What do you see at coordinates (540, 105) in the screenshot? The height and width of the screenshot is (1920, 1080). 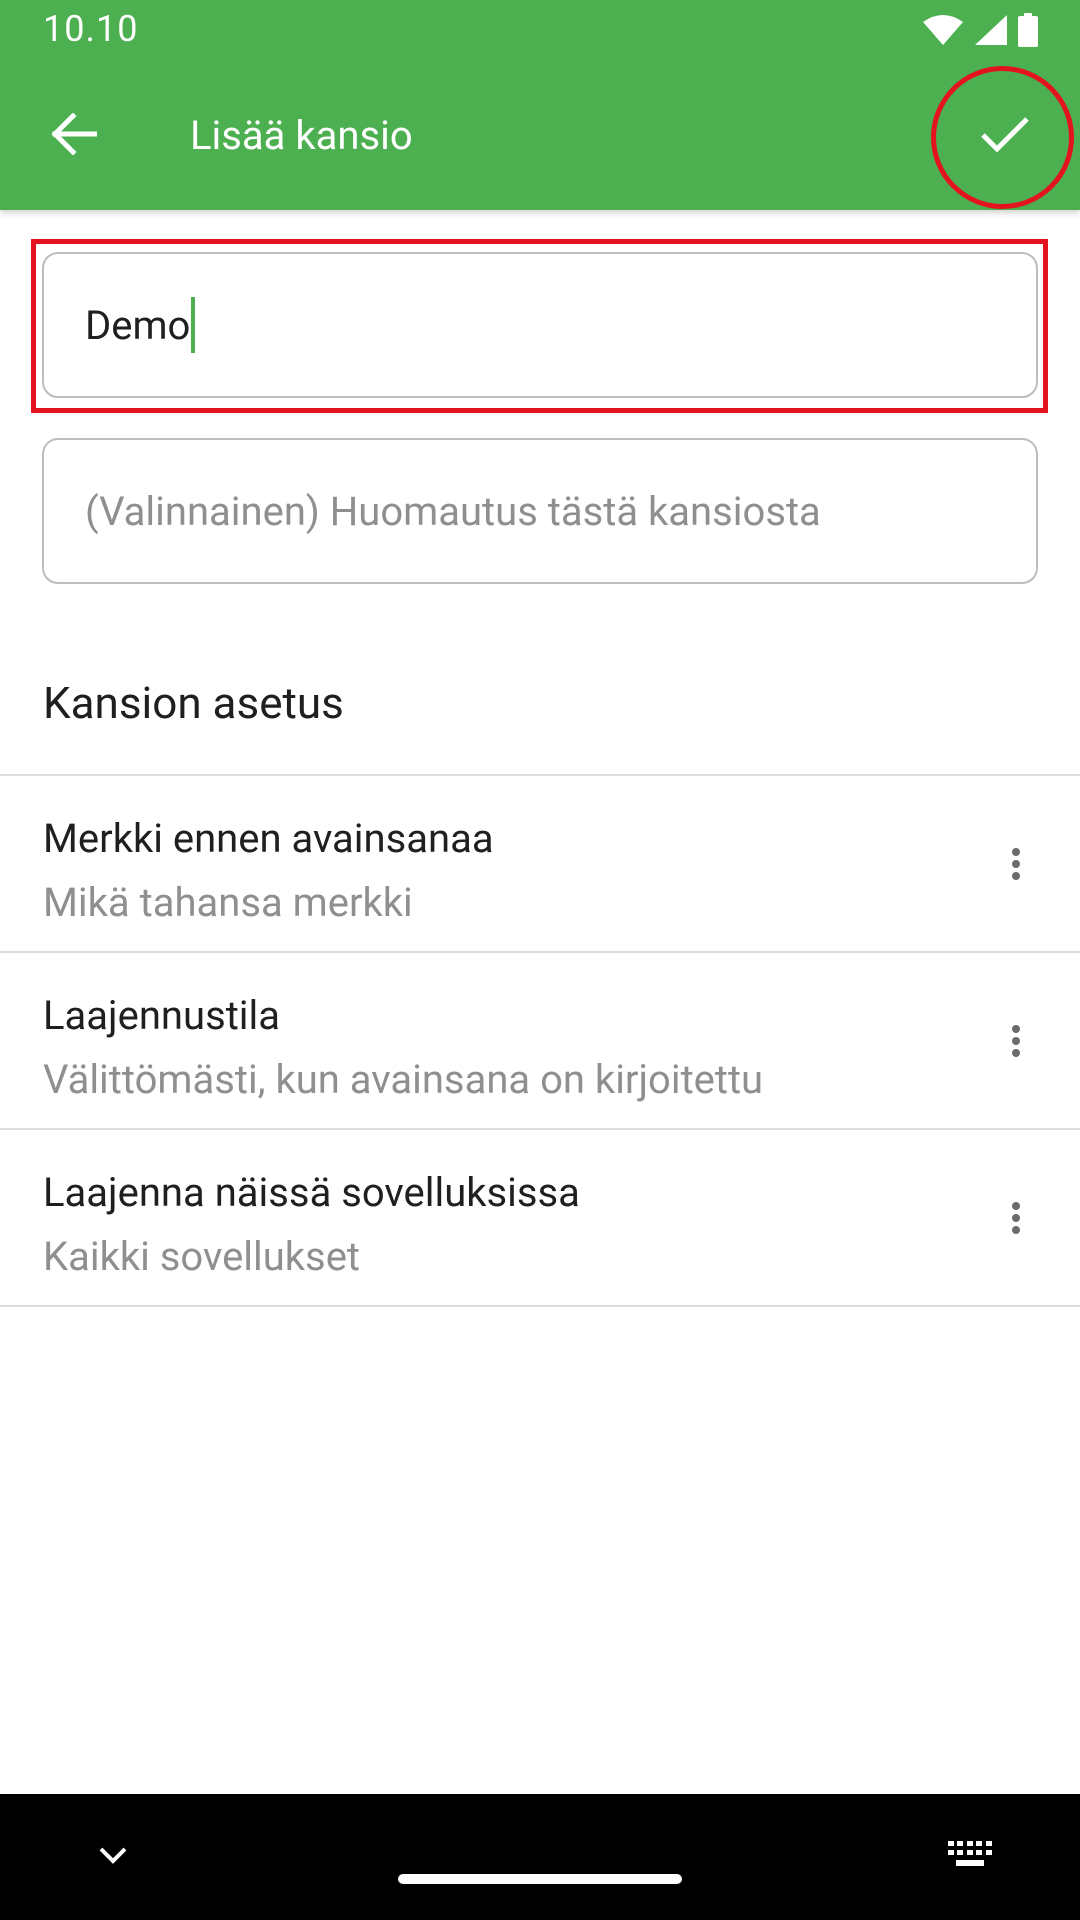 I see `app-header: 10.10 Lisää kansio` at bounding box center [540, 105].